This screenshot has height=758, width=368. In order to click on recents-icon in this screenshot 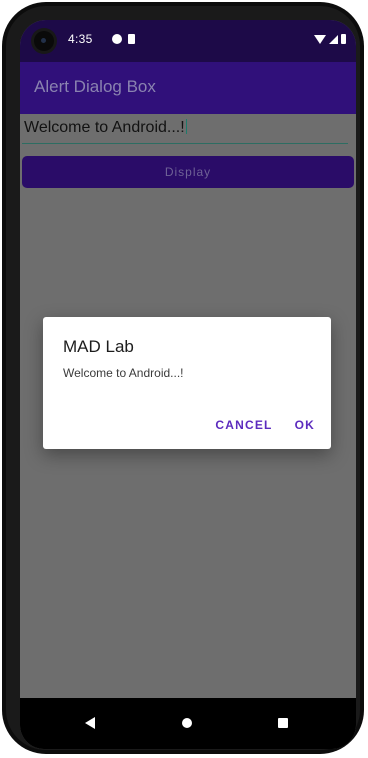, I will do `click(283, 723)`.